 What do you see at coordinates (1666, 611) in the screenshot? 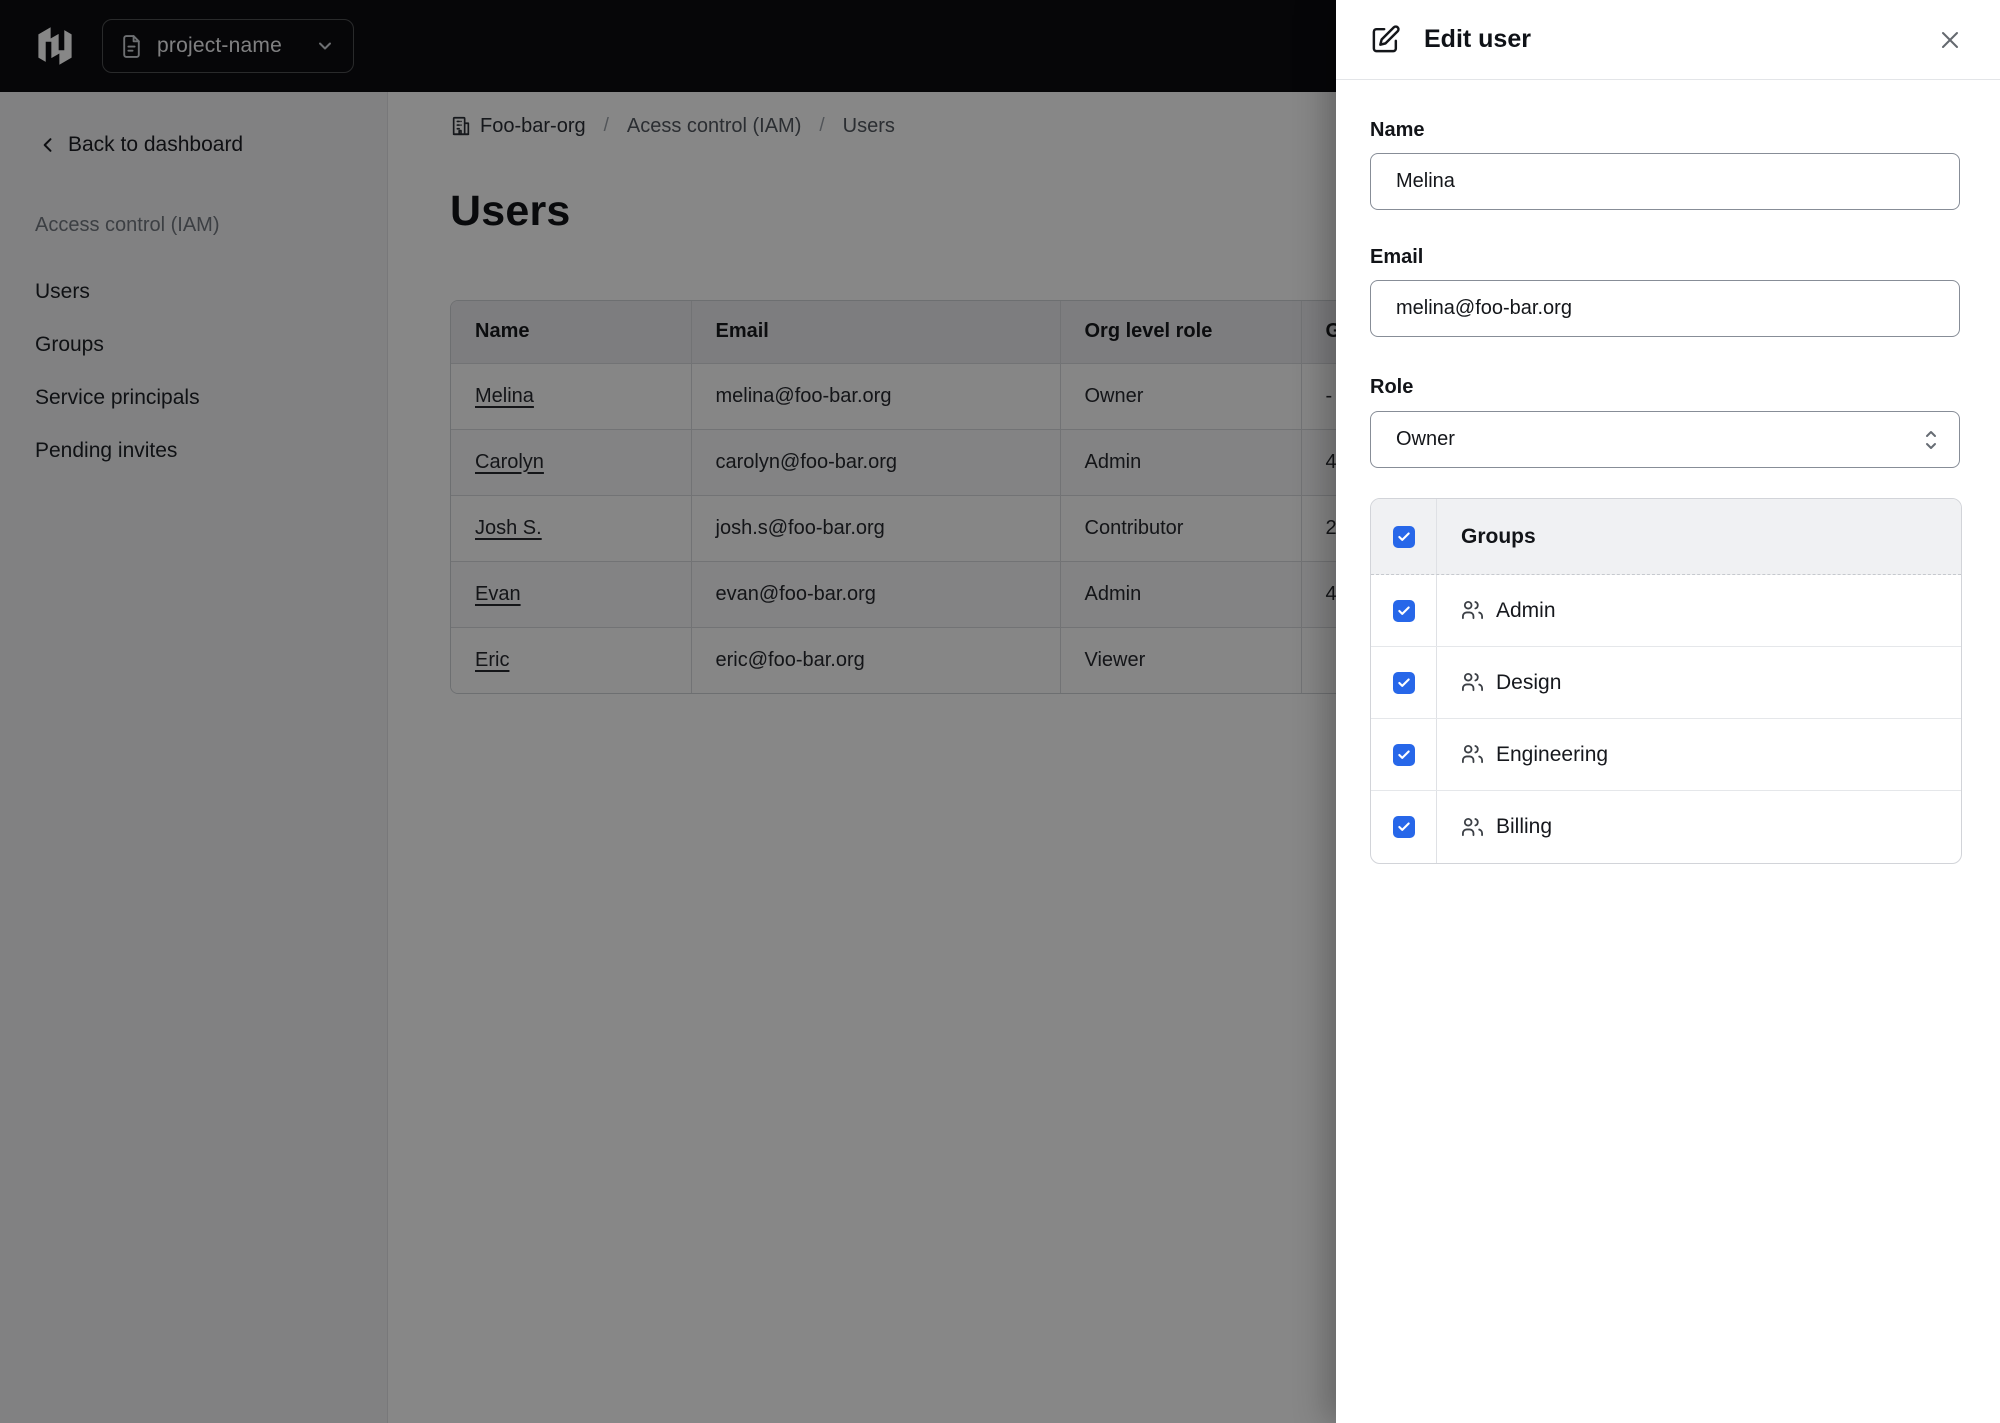
I see `group-row-admin: Admin` at bounding box center [1666, 611].